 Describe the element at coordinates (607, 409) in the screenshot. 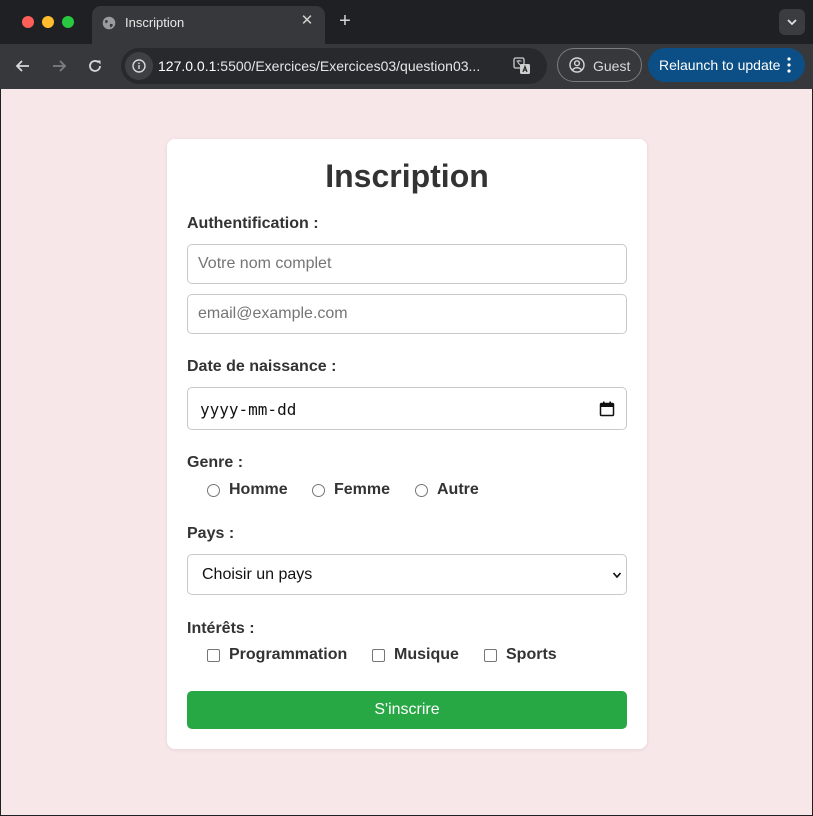

I see `calendar-icon` at that location.